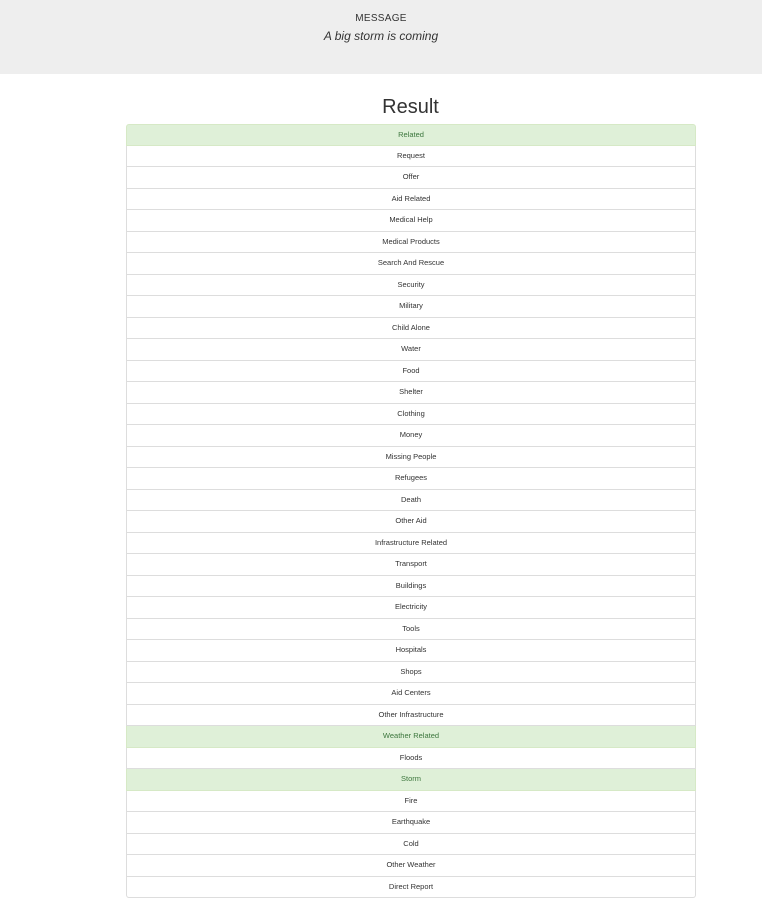  I want to click on category-item: Transport, so click(411, 565).